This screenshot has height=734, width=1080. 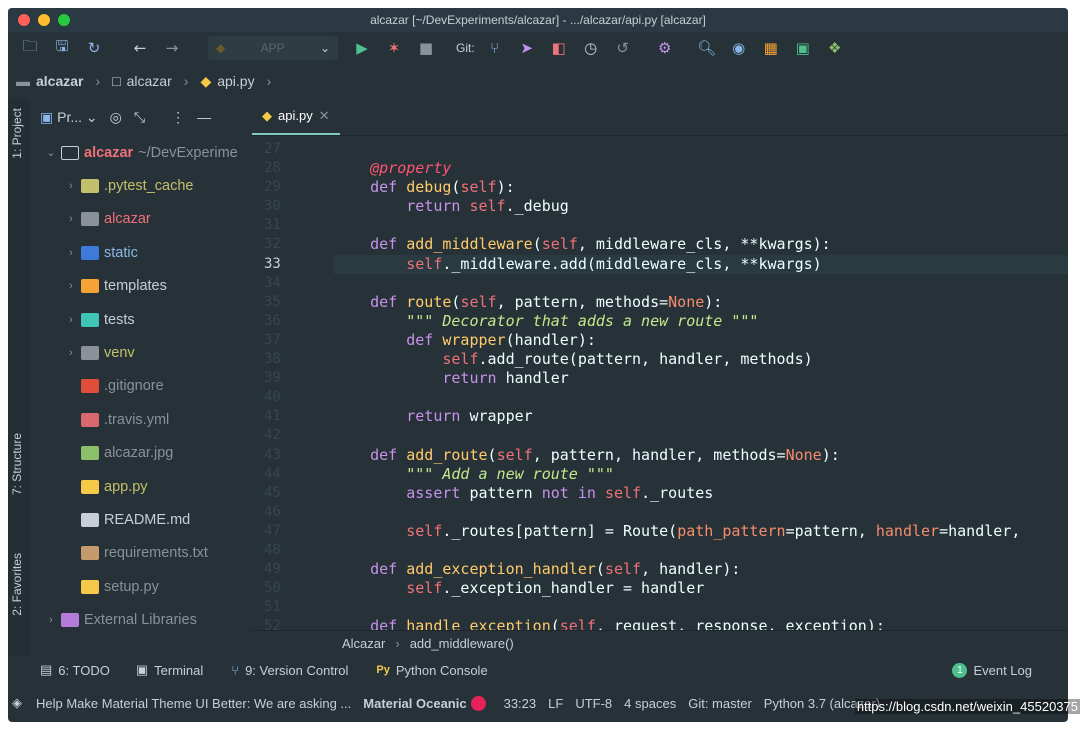 I want to click on git-compare-icon: ◧, so click(x=559, y=48).